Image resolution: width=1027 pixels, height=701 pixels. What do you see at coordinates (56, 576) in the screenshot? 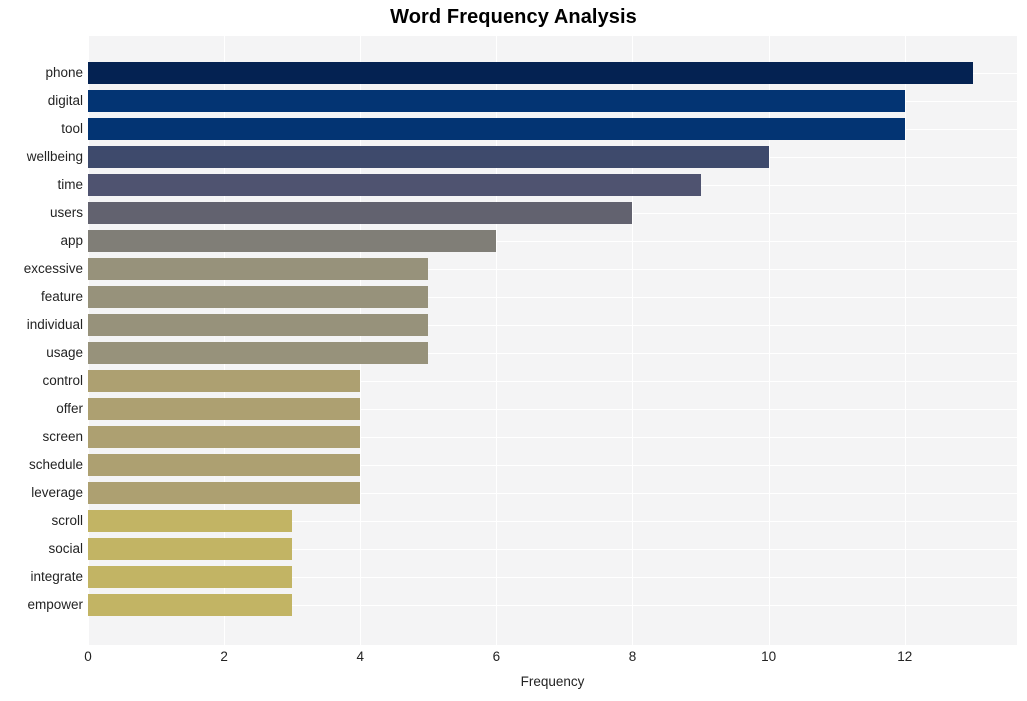
I see `y-tick-label: integrate` at bounding box center [56, 576].